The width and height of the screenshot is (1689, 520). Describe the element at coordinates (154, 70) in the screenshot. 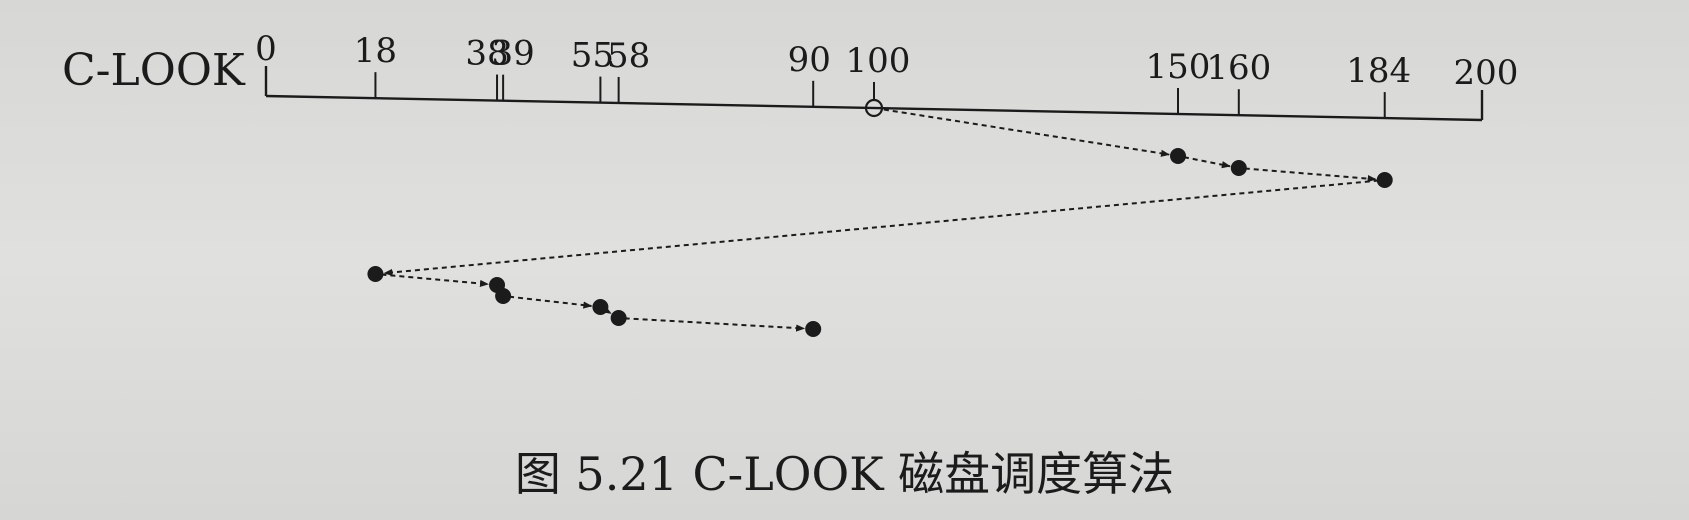

I see `algorithm-label: C-LOOK` at that location.